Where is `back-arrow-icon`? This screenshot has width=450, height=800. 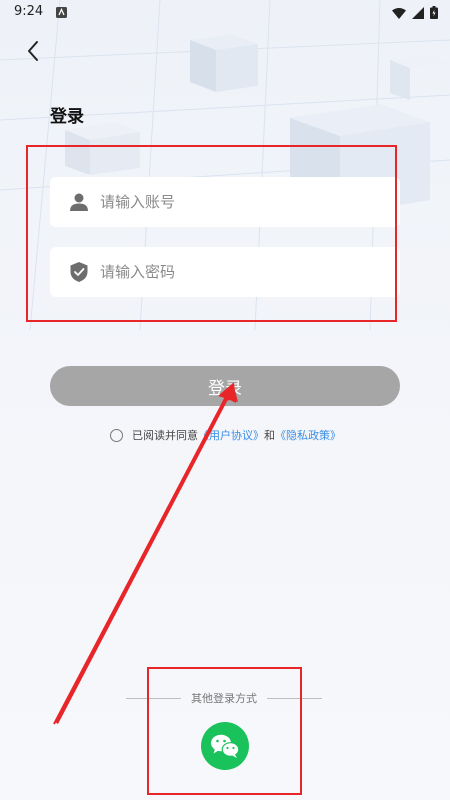 back-arrow-icon is located at coordinates (33, 51).